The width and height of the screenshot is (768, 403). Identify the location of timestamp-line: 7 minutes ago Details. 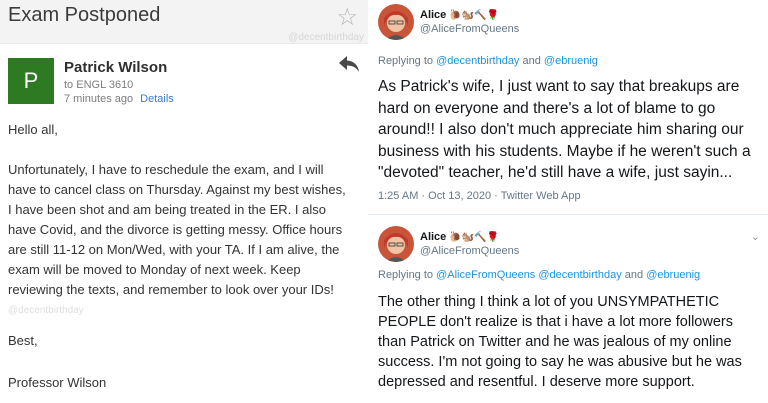
(119, 99).